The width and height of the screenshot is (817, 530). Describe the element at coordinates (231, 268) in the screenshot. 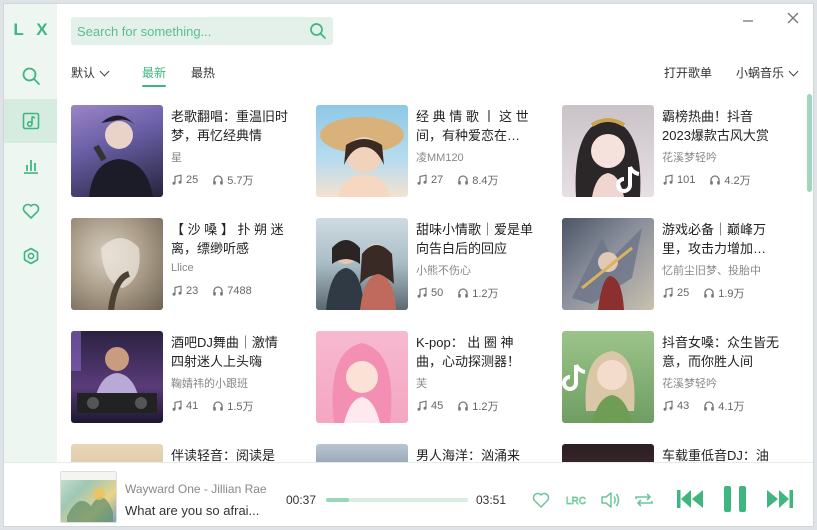

I see `playlist-author: Llice` at that location.